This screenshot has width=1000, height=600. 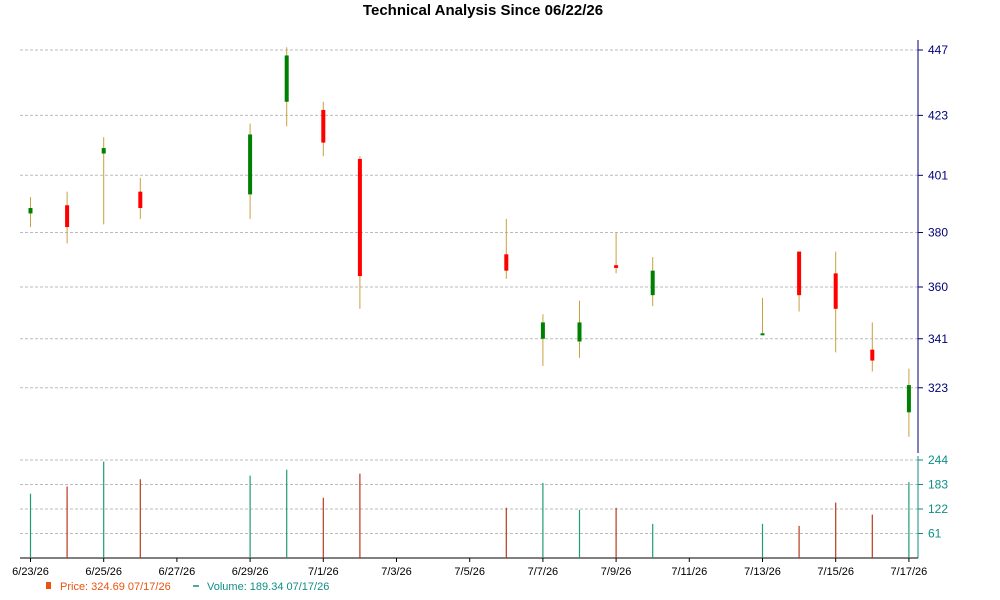 I want to click on x-tick-label: 6/25/26, so click(x=103, y=572).